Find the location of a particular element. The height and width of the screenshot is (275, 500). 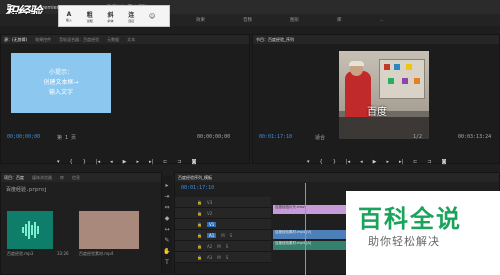

watermark-subtitle: 助你轻松解决 is located at coordinates (404, 241).